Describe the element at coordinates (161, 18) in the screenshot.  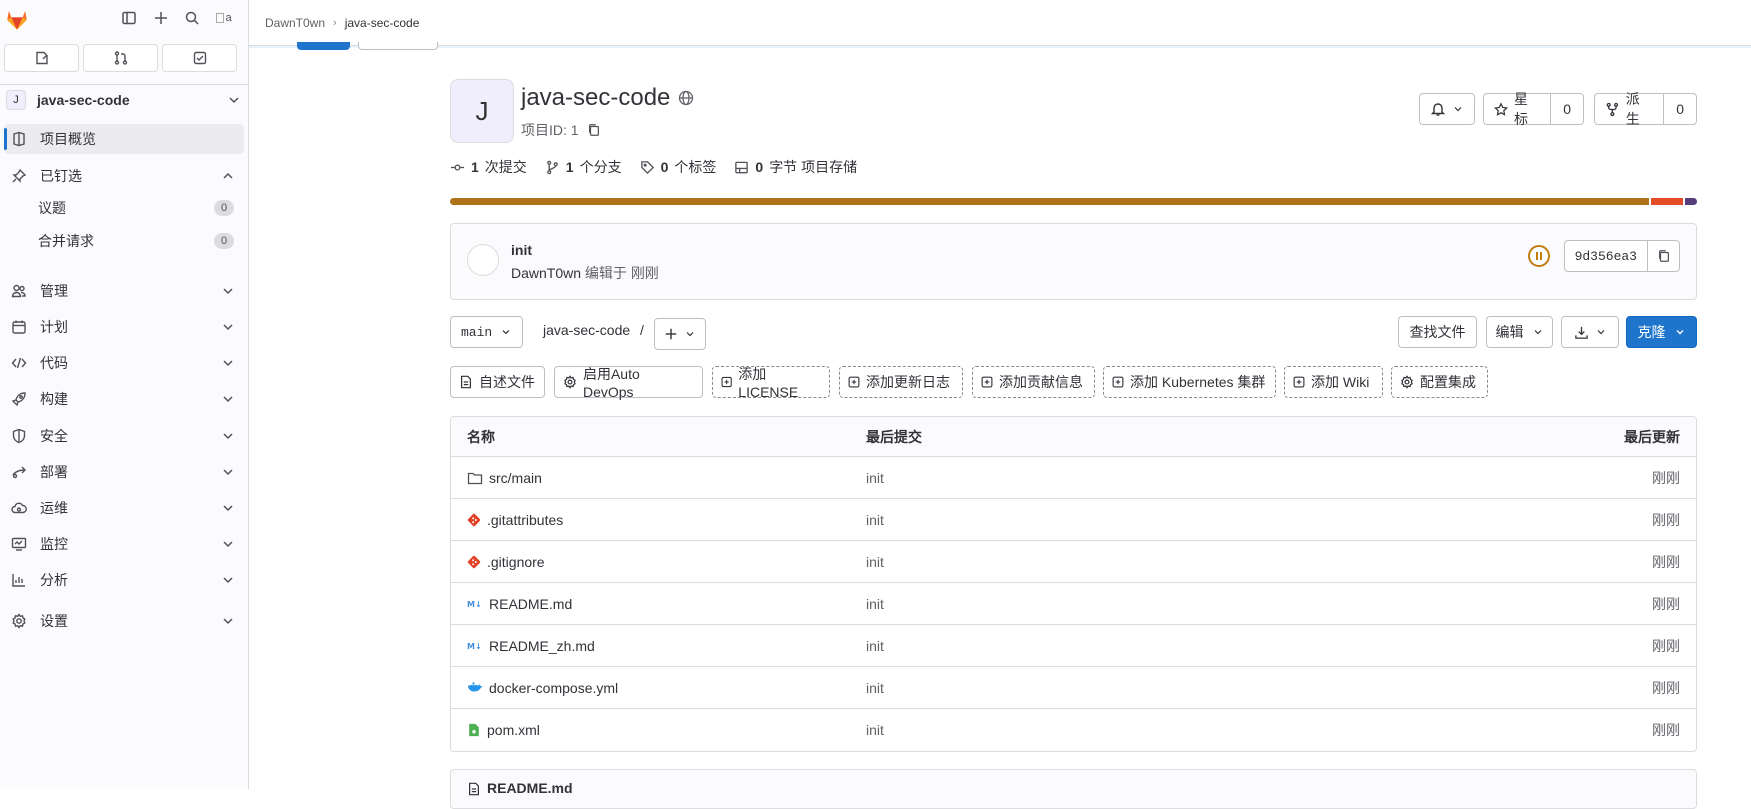
I see `plus-icon` at that location.